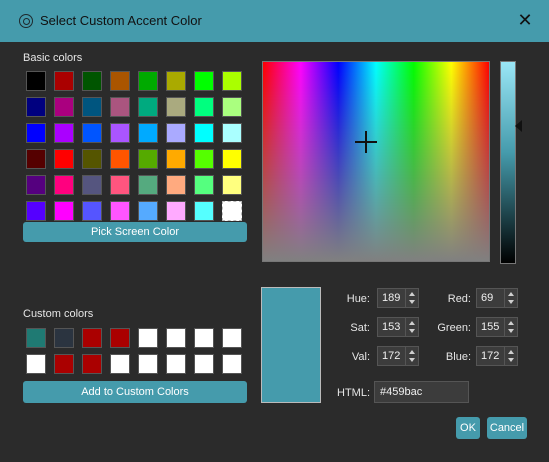 The height and width of the screenshot is (462, 549). Describe the element at coordinates (398, 327) in the screenshot. I see `sat-spinbox: 153` at that location.